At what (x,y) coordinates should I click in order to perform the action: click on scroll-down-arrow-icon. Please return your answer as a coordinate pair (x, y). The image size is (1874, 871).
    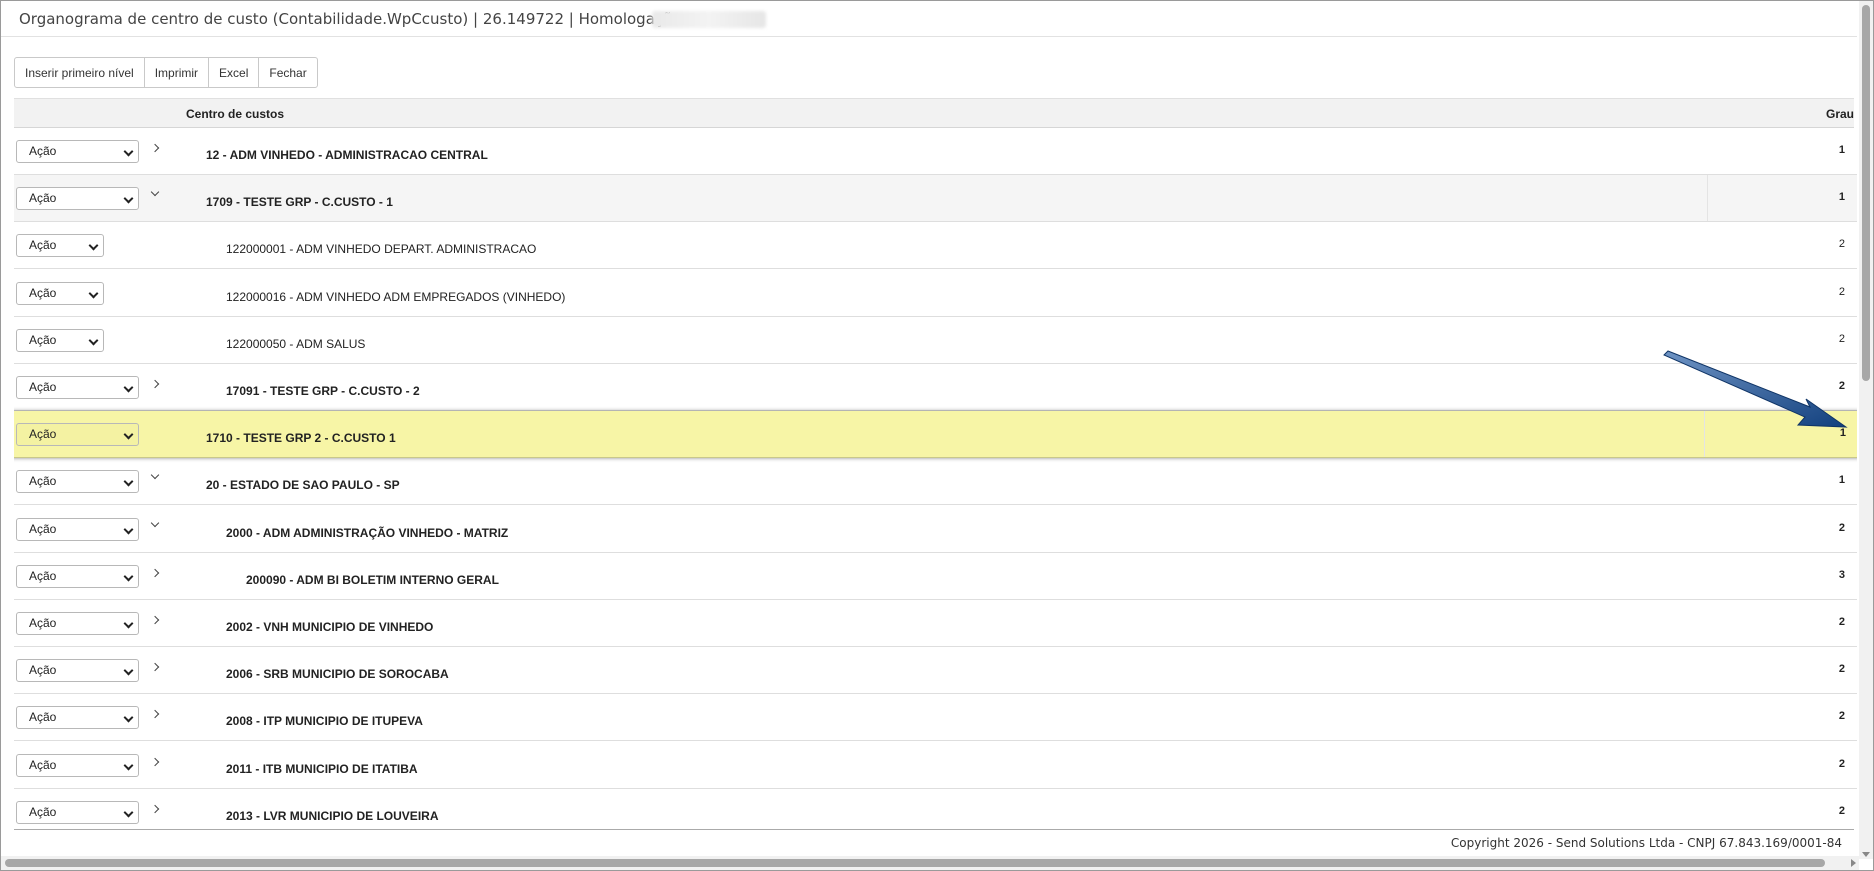
    Looking at the image, I should click on (1866, 854).